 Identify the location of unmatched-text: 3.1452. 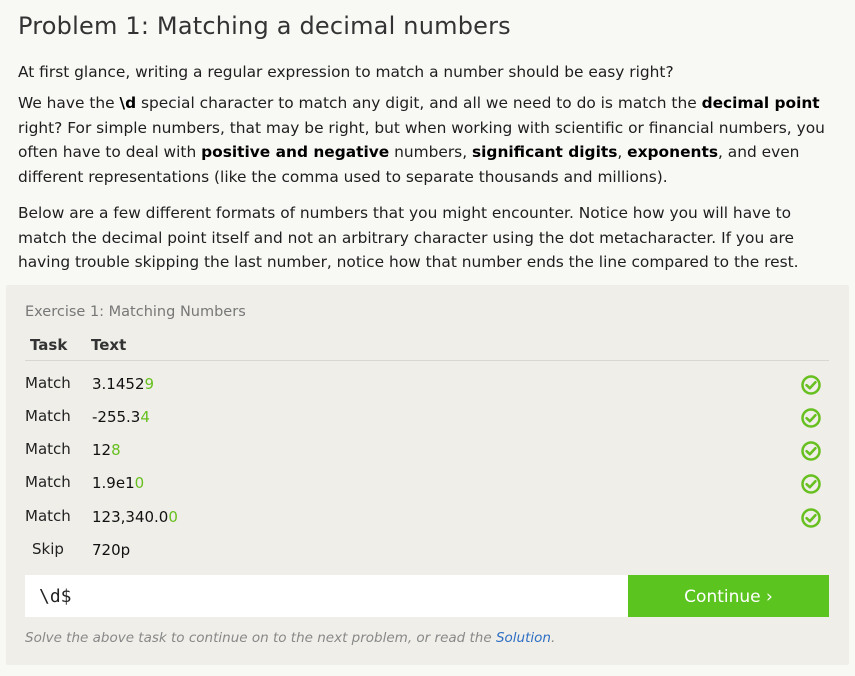
(118, 384).